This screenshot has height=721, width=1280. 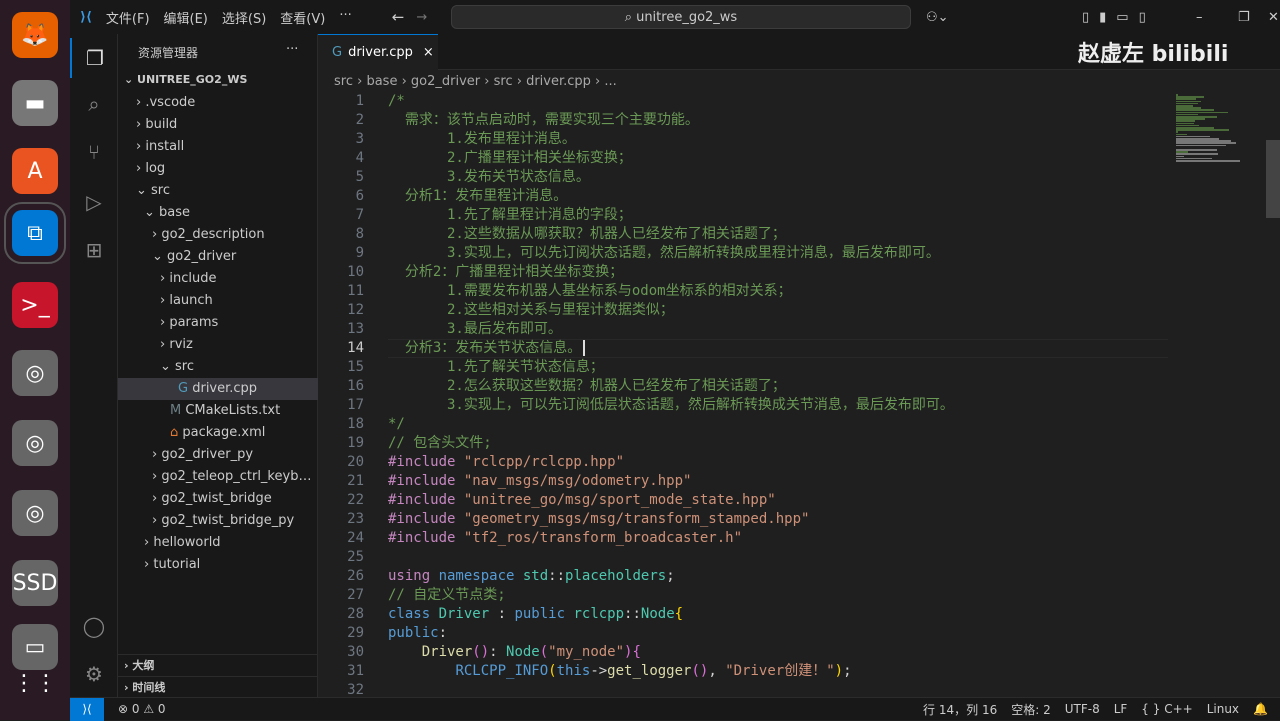 What do you see at coordinates (155, 168) in the screenshot?
I see `tree-item-label: log` at bounding box center [155, 168].